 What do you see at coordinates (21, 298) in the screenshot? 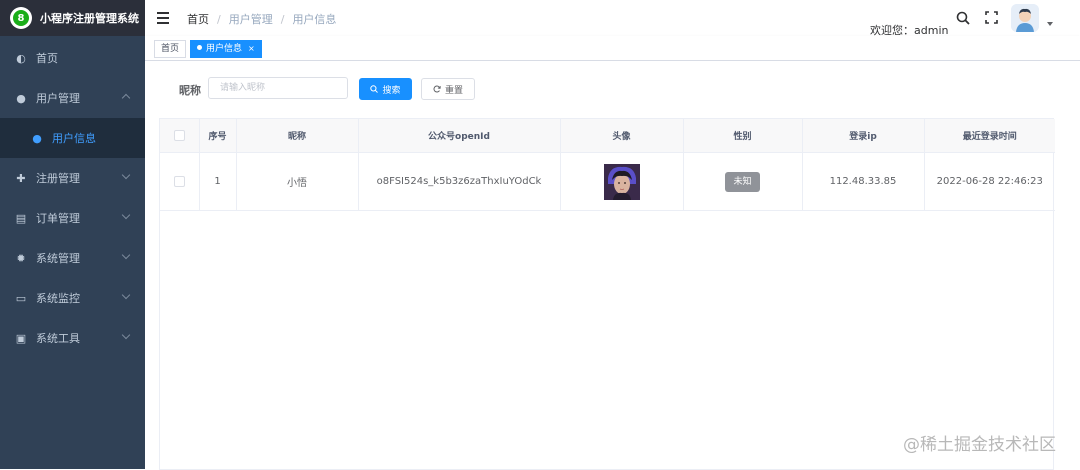
I see `monitor-icon: ▭` at bounding box center [21, 298].